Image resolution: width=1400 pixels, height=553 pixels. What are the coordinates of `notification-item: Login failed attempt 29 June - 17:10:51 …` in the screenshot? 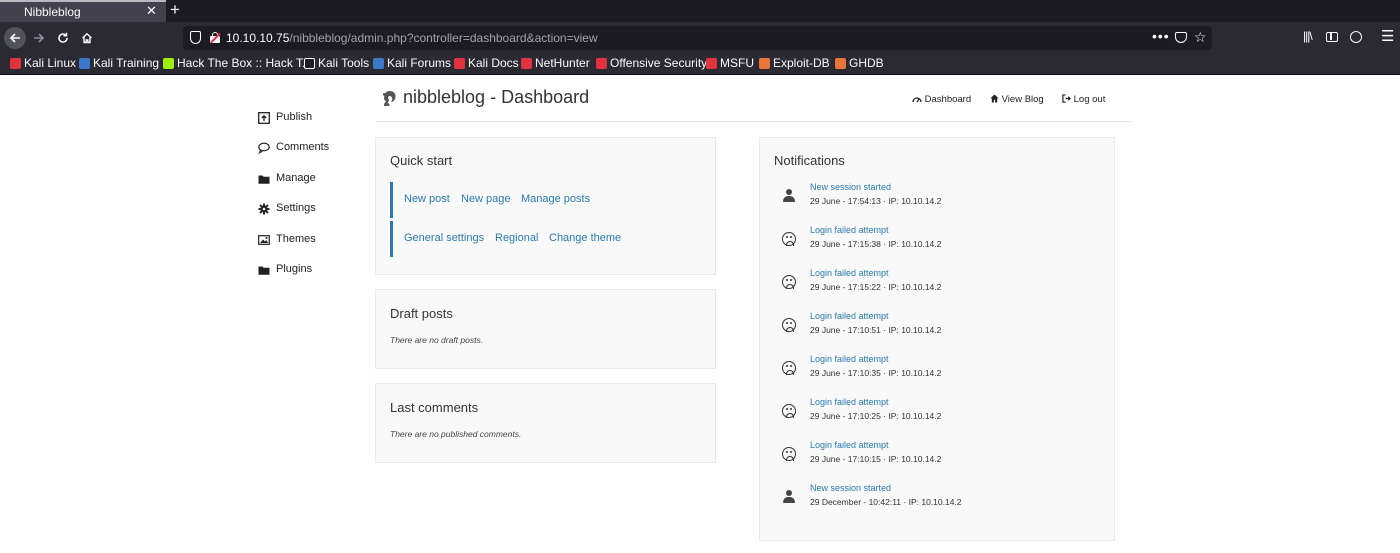 It's located at (934, 326).